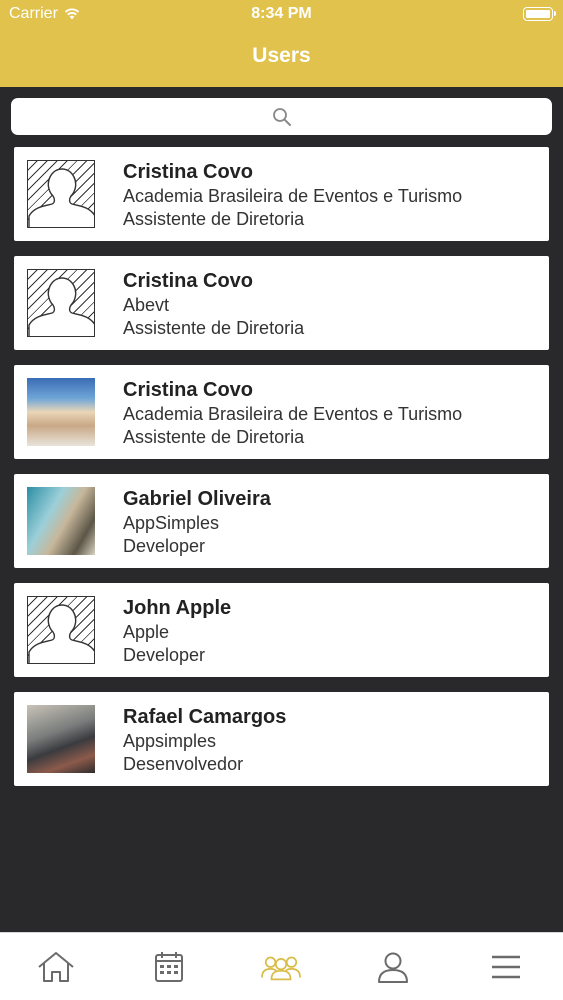  I want to click on user-company: Apple, so click(146, 632).